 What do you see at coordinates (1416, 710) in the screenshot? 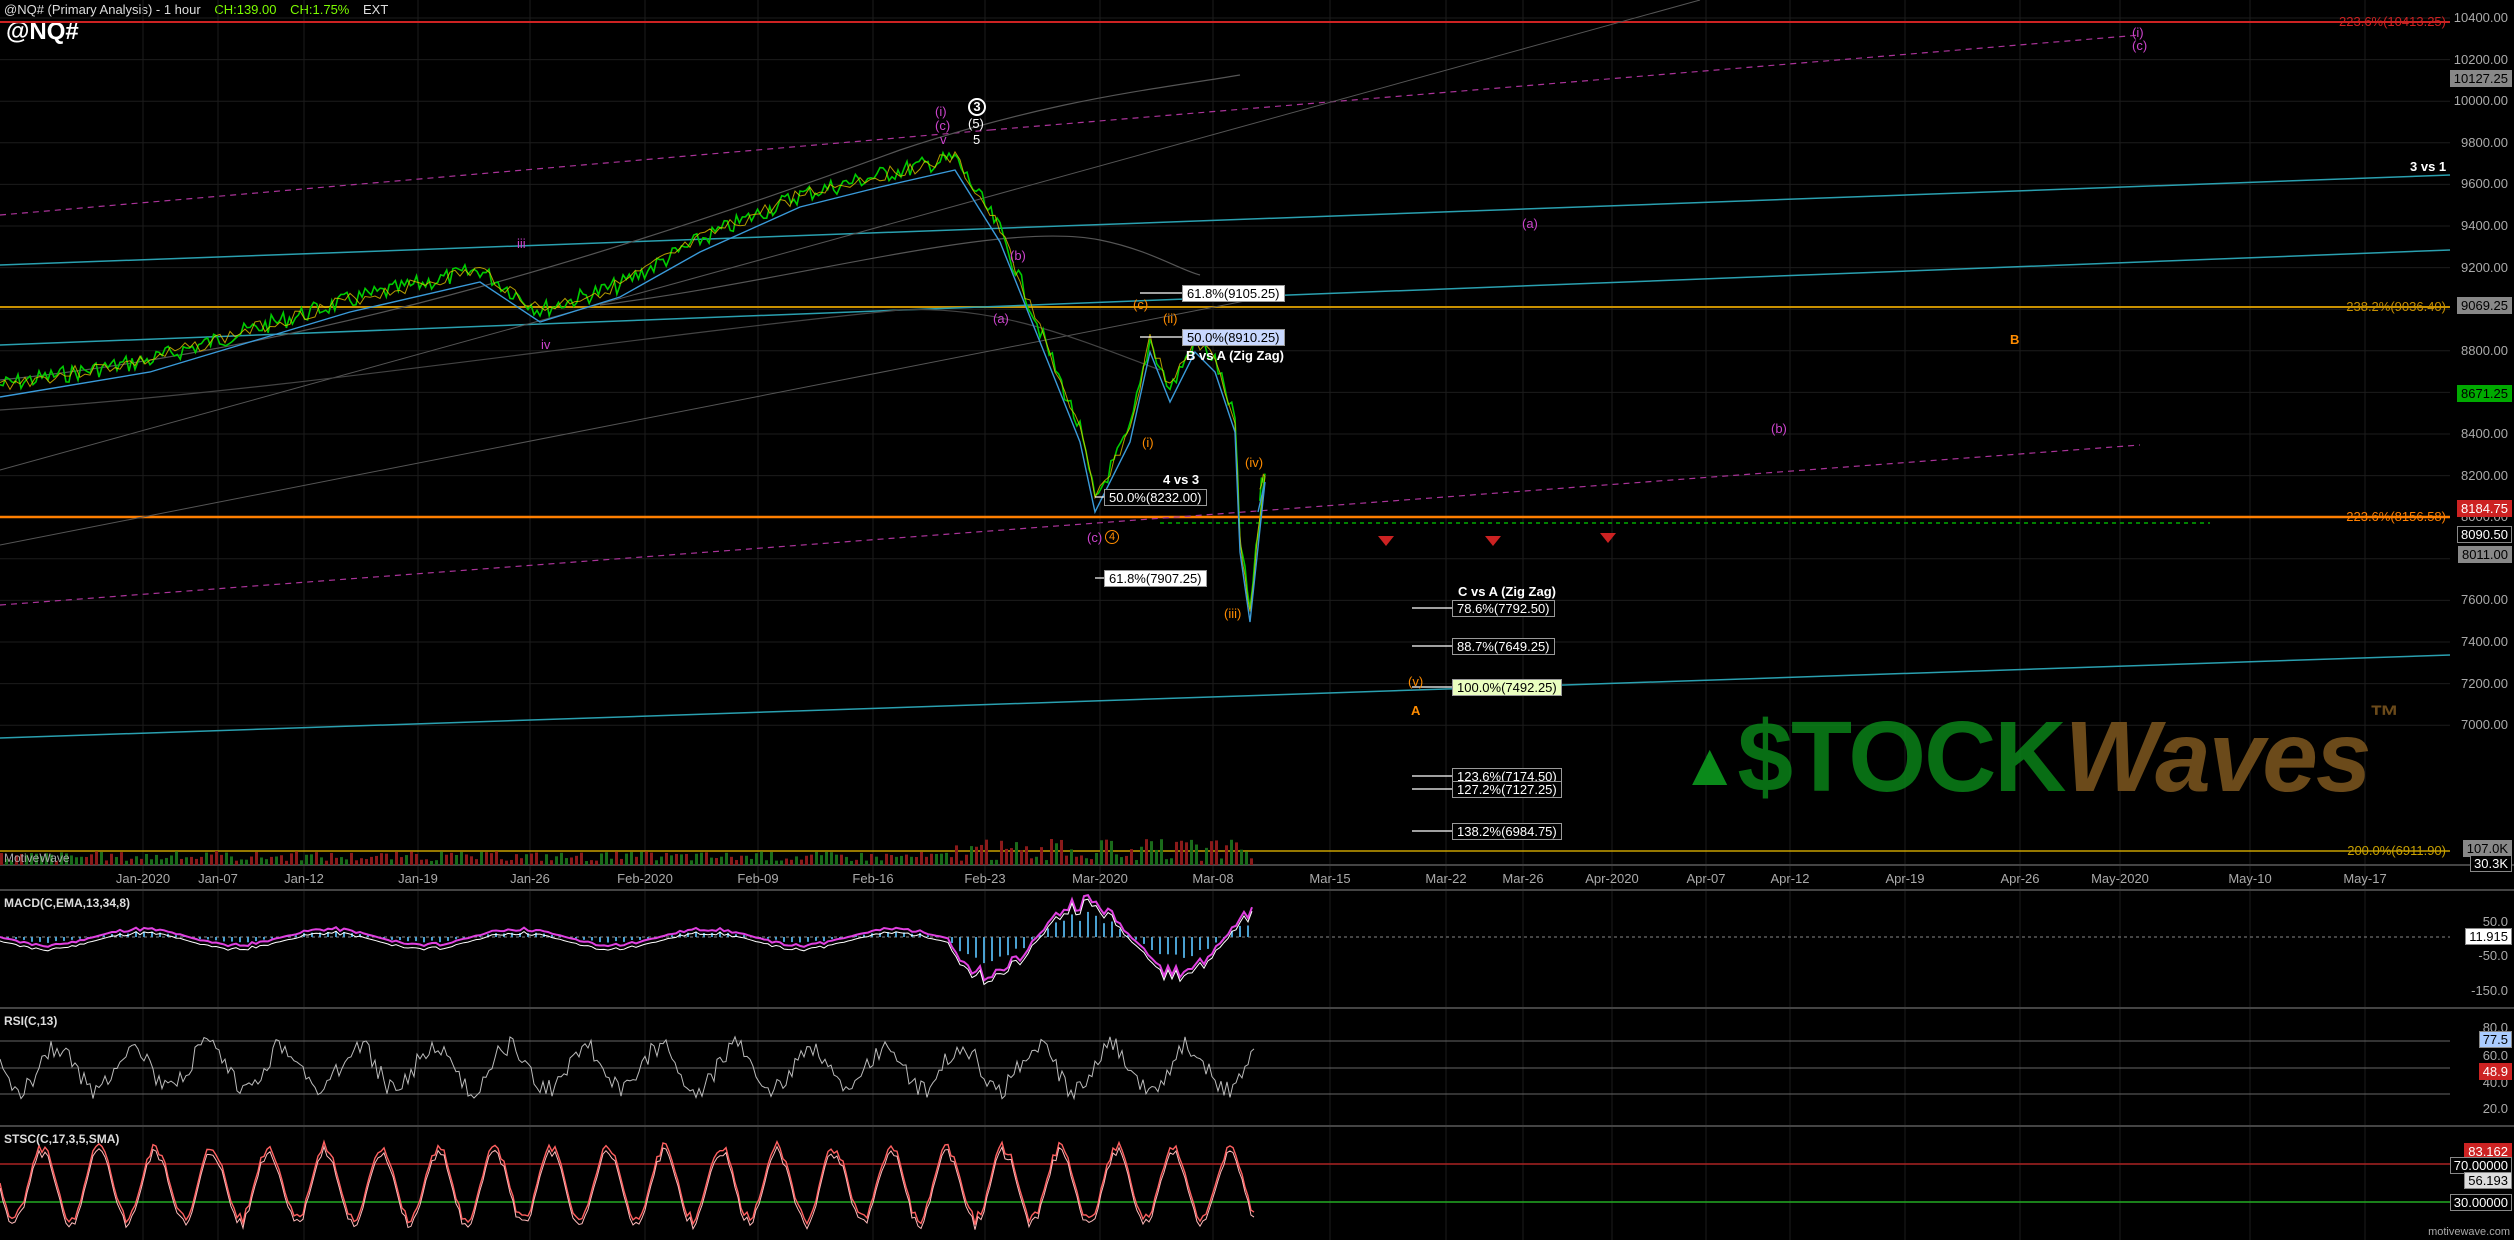
I see `wave-label: A` at bounding box center [1416, 710].